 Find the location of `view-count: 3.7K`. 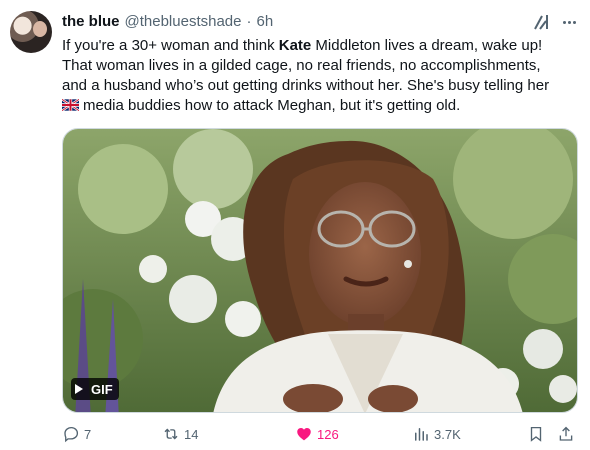

view-count: 3.7K is located at coordinates (447, 434).